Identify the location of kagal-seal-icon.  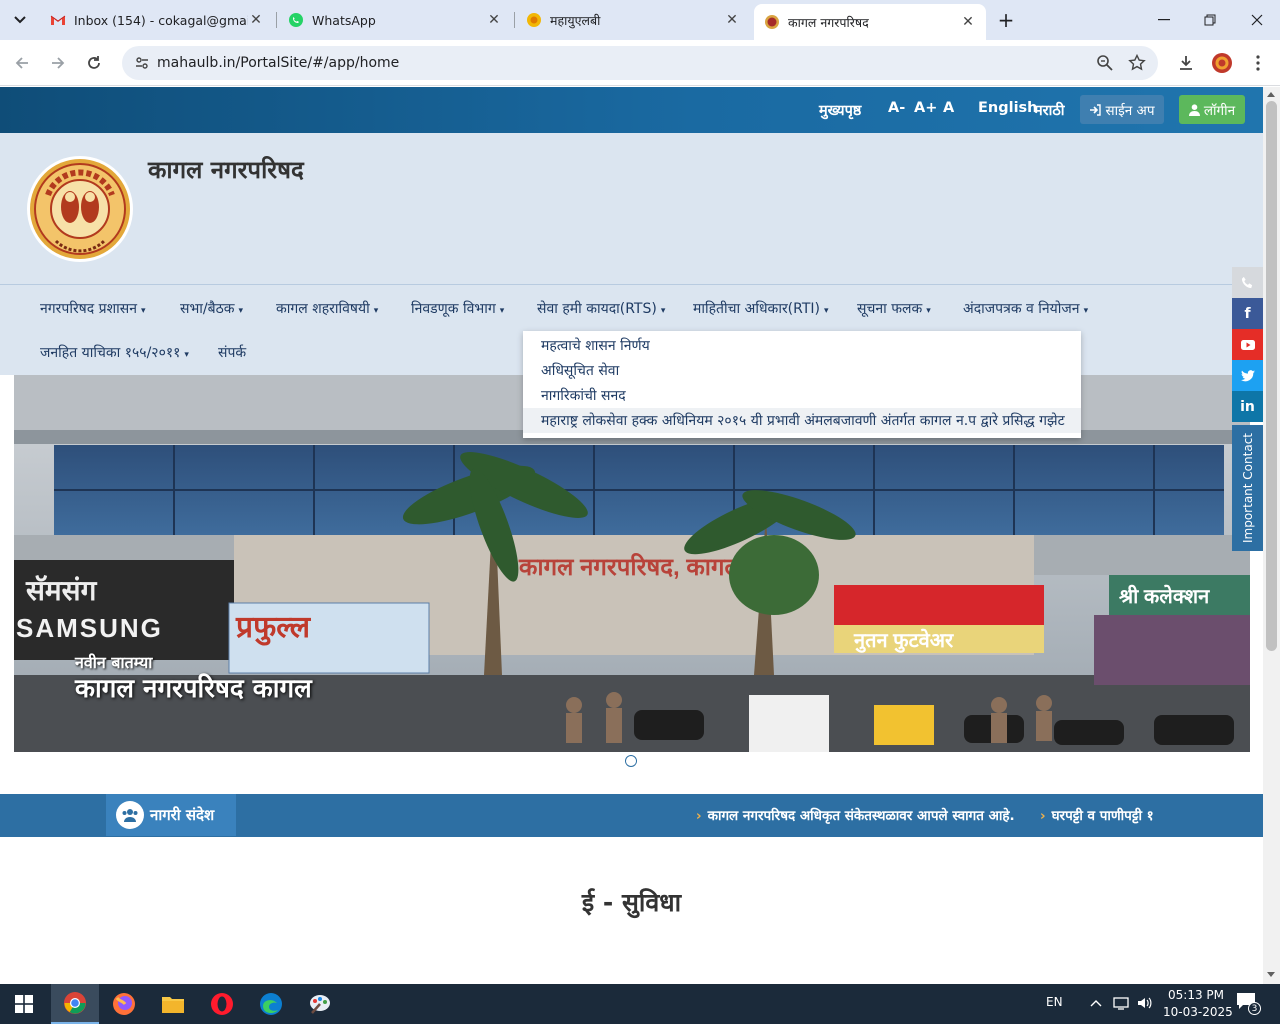
(772, 22).